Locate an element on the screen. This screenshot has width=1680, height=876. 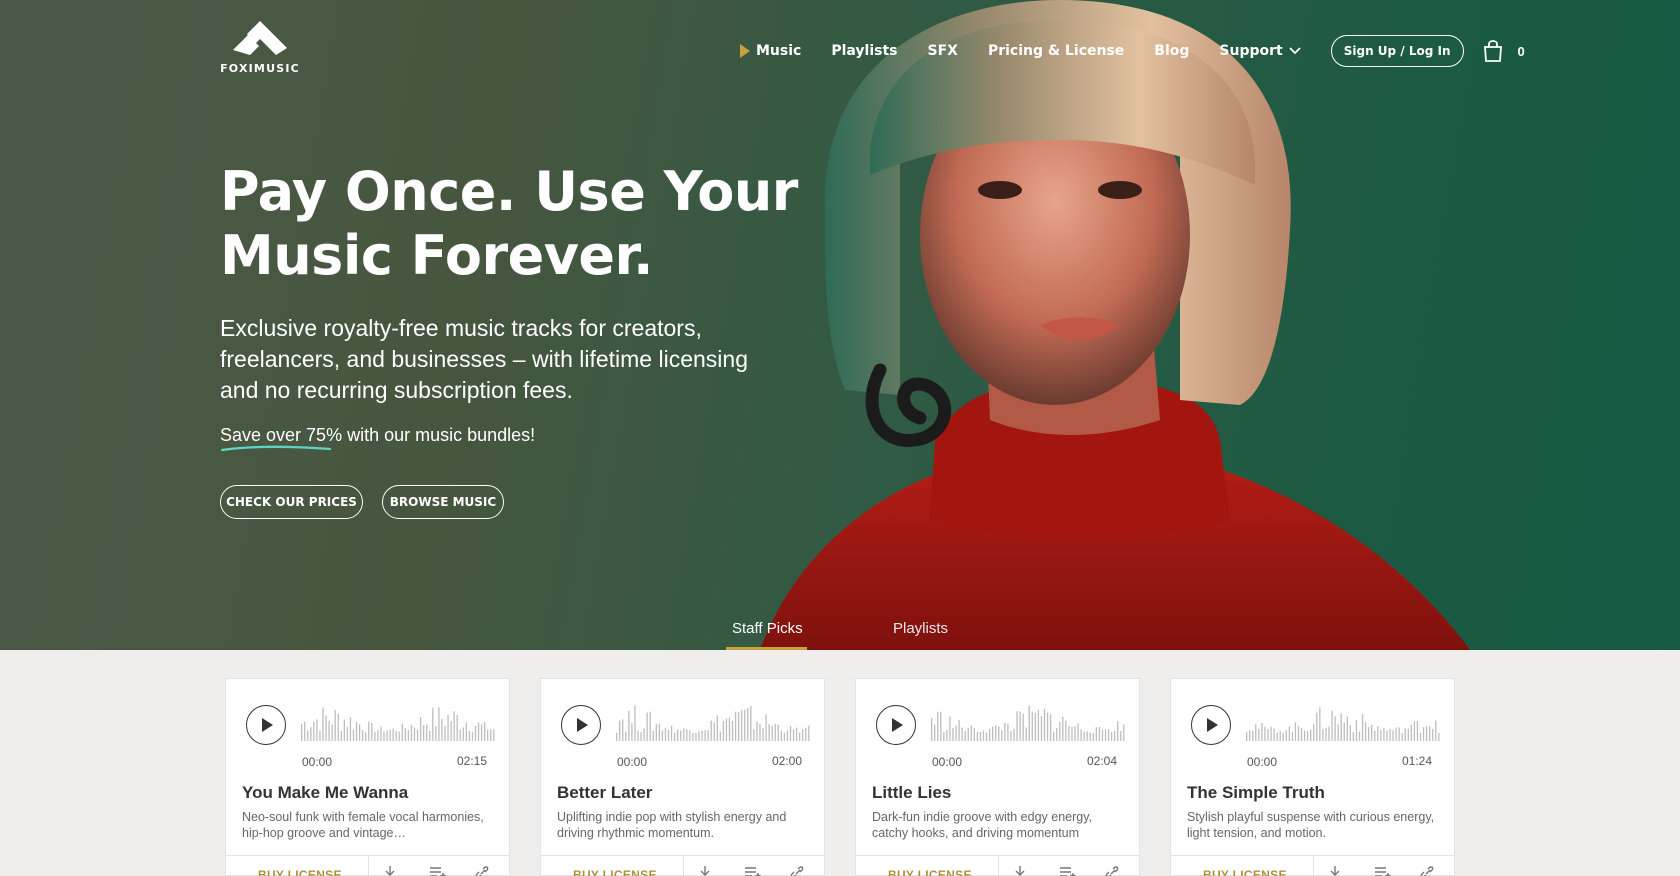
browse-music-button: BROWSE MUSIC is located at coordinates (443, 502).